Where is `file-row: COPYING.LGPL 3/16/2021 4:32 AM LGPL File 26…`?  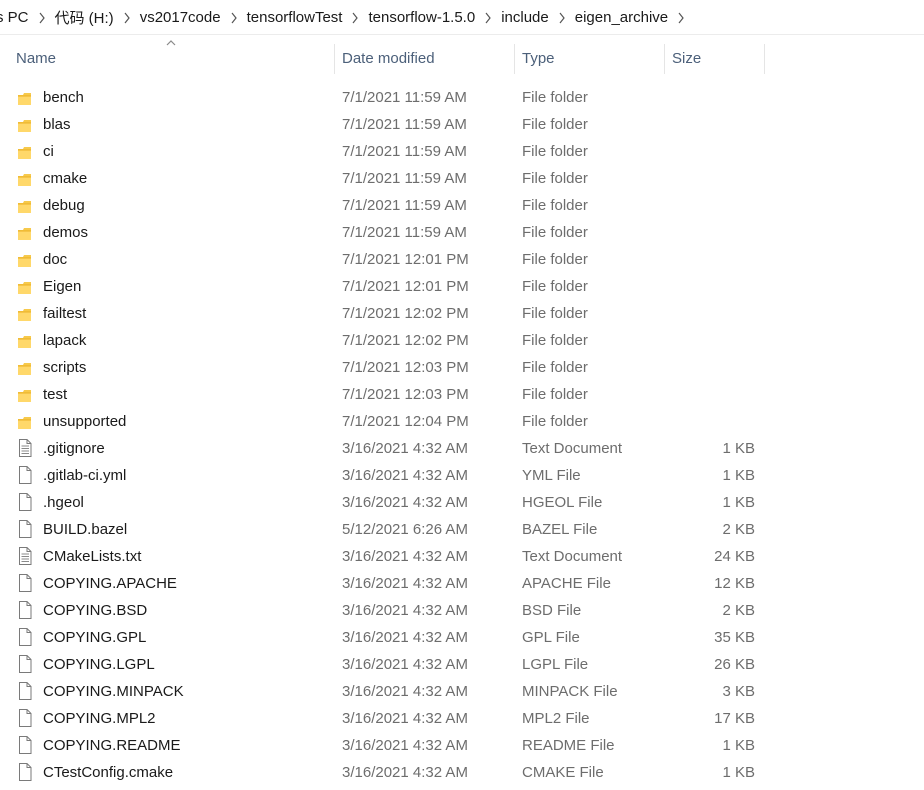 file-row: COPYING.LGPL 3/16/2021 4:32 AM LGPL File 26… is located at coordinates (462, 664).